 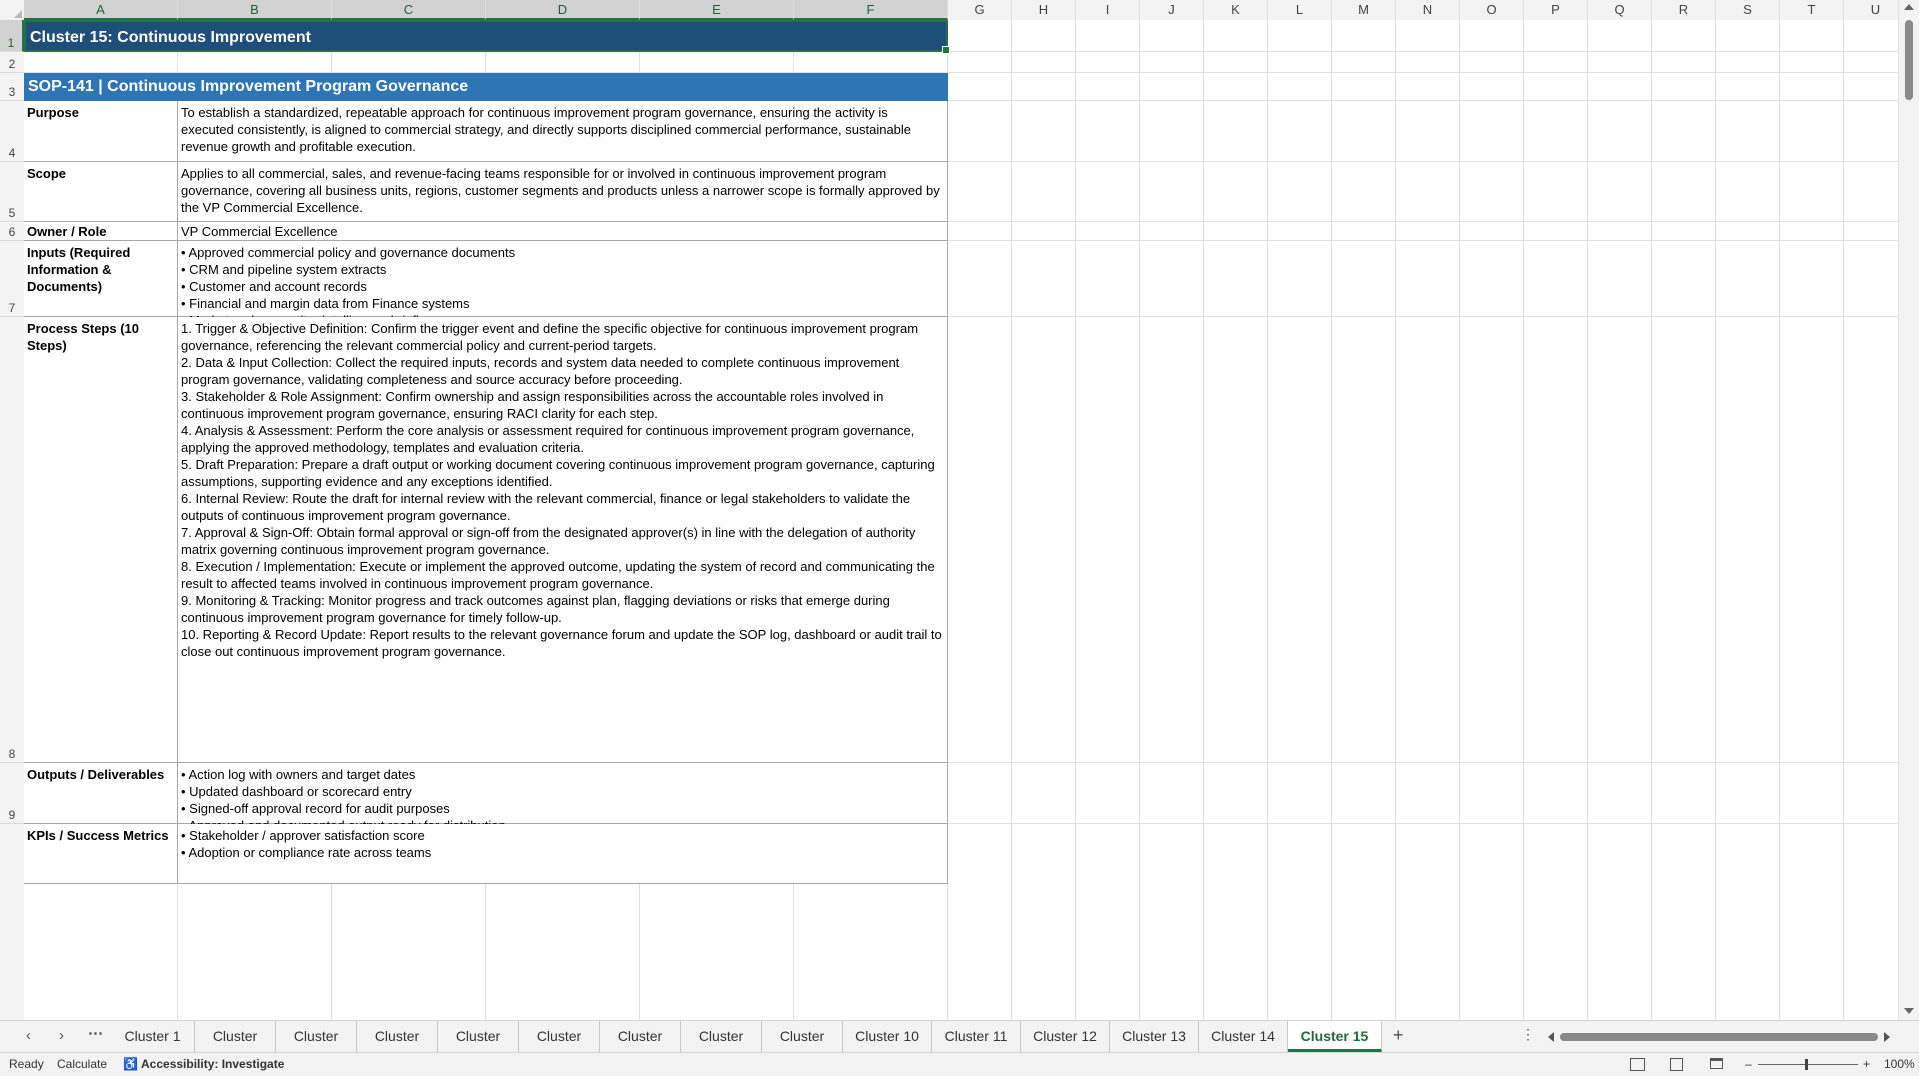 I want to click on column-header-g: G, so click(x=980, y=10).